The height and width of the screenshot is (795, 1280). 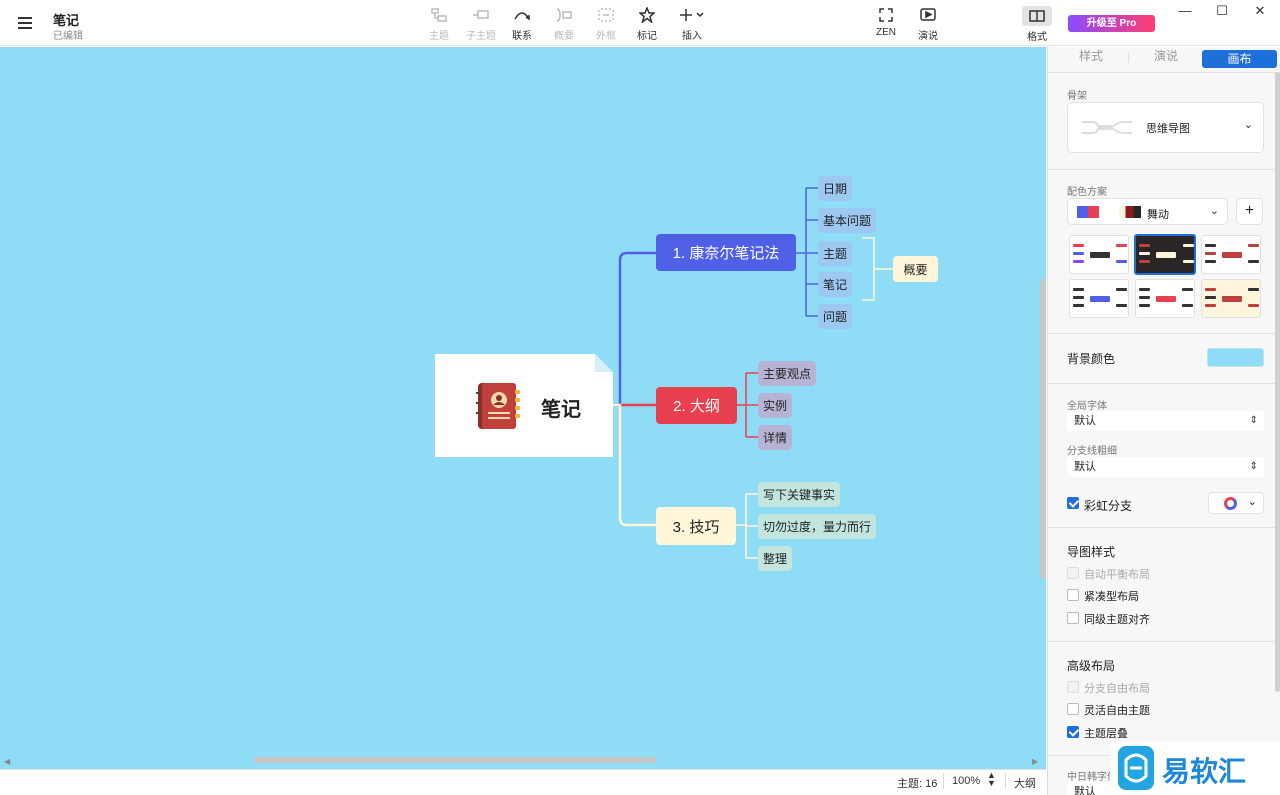 What do you see at coordinates (775, 405) in the screenshot?
I see `subtopic-examples: 实例` at bounding box center [775, 405].